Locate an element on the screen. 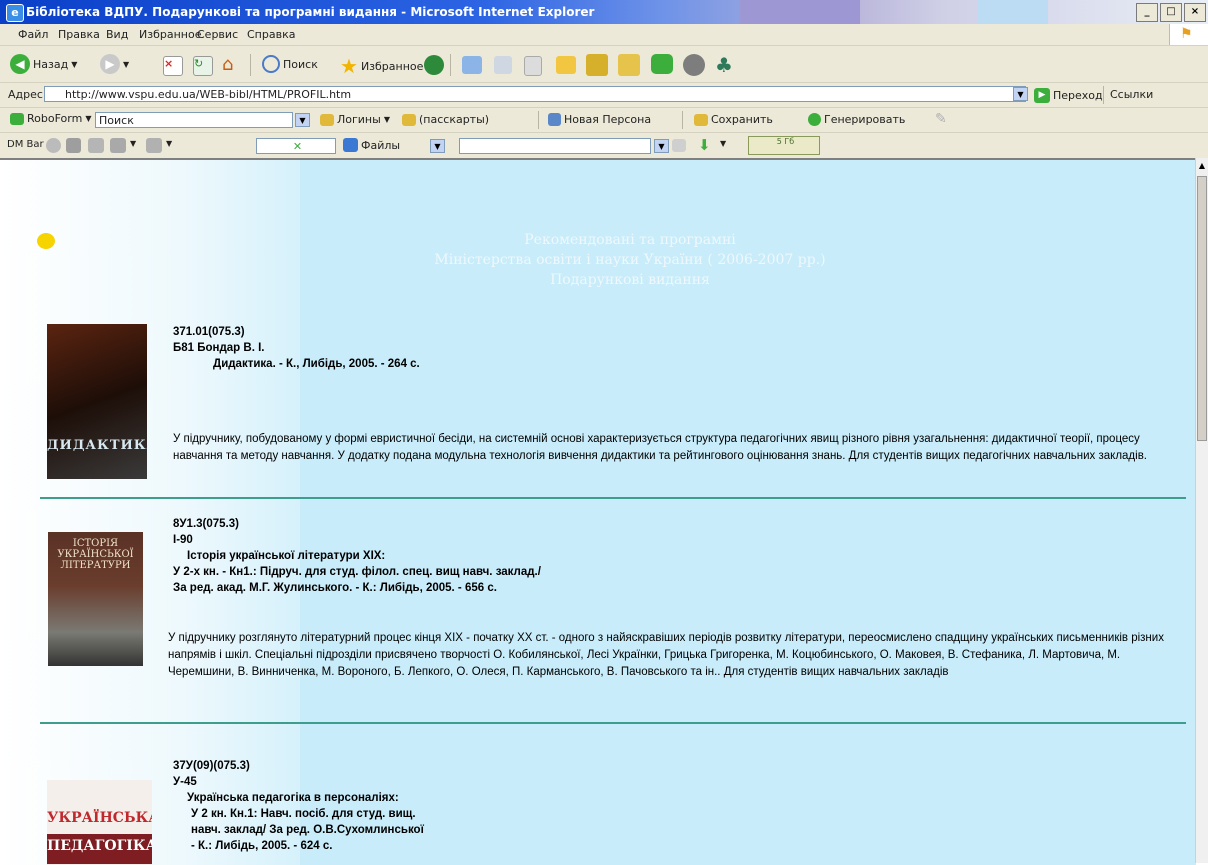  close-button: × is located at coordinates (1195, 12).